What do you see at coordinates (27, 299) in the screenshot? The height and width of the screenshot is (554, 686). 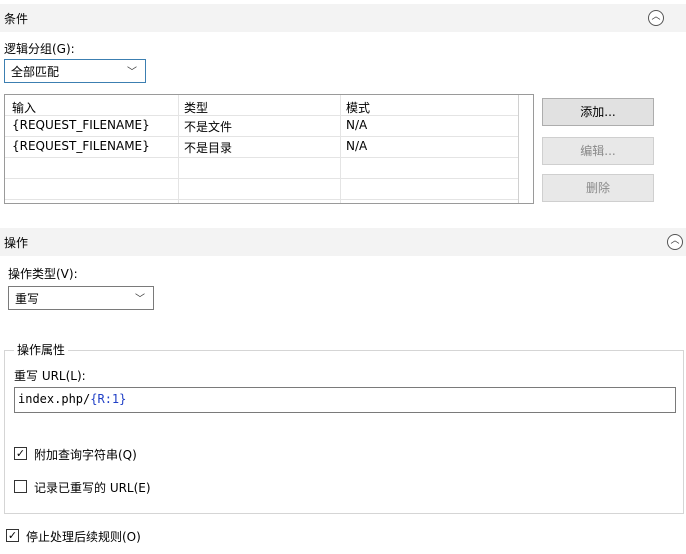 I see `action-type-value: 重写` at bounding box center [27, 299].